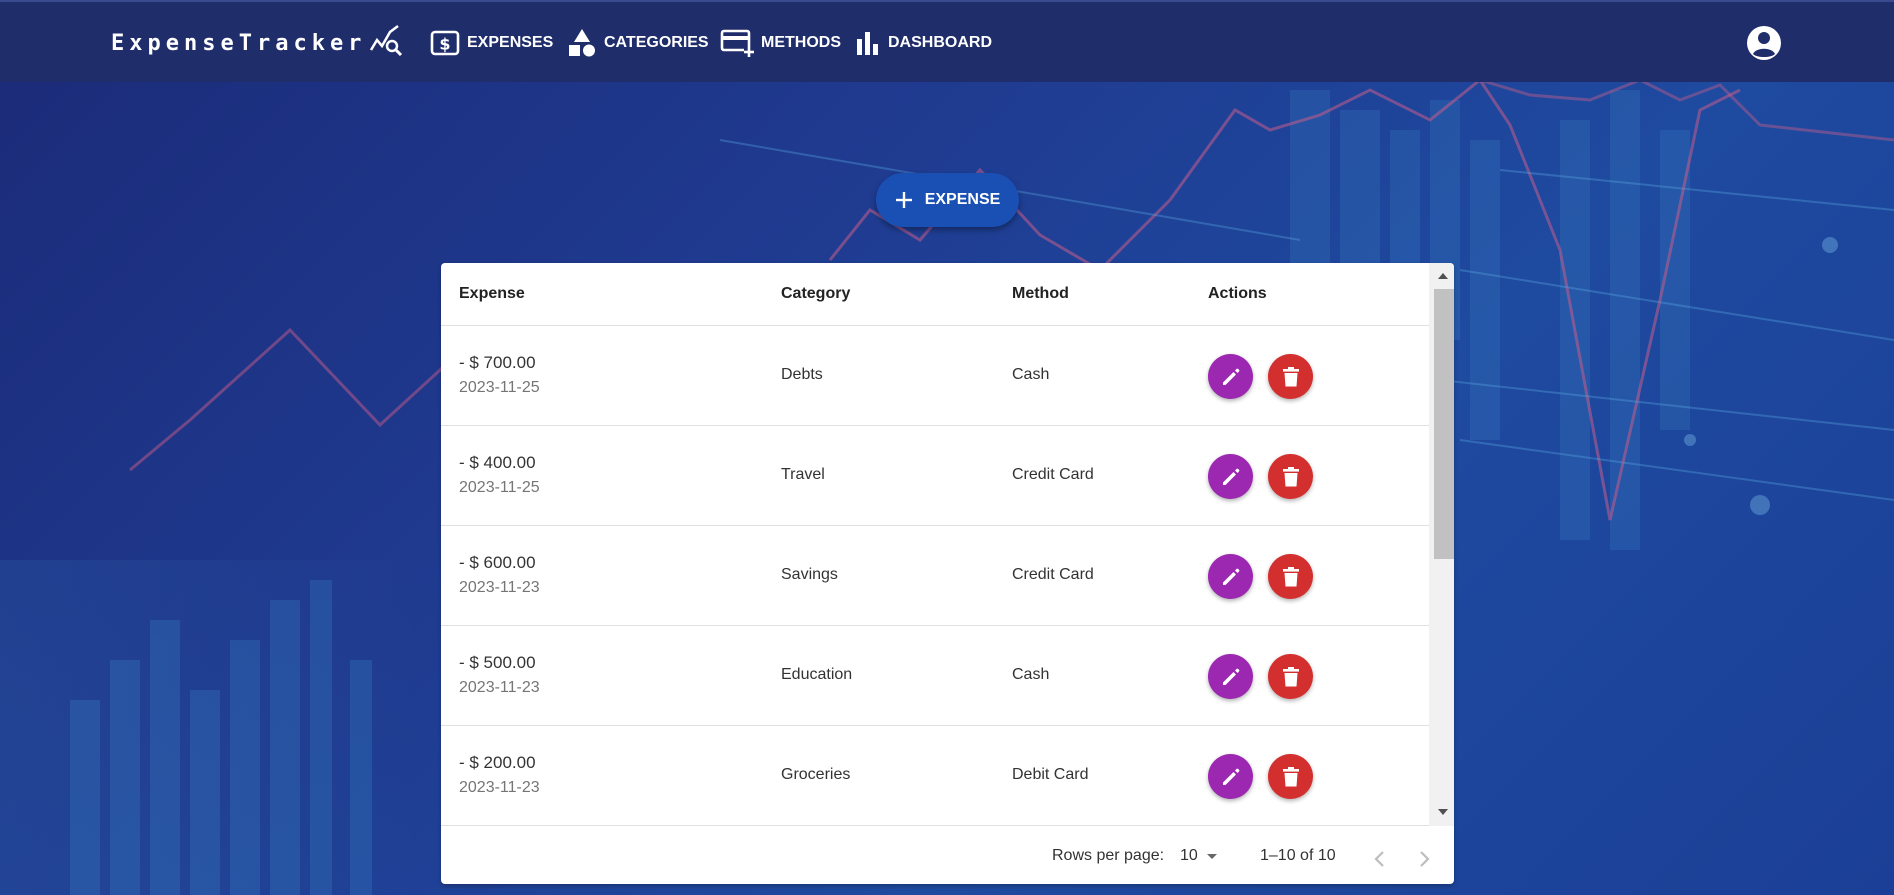  Describe the element at coordinates (1298, 855) in the screenshot. I see `page-range: 1–10 of 10` at that location.